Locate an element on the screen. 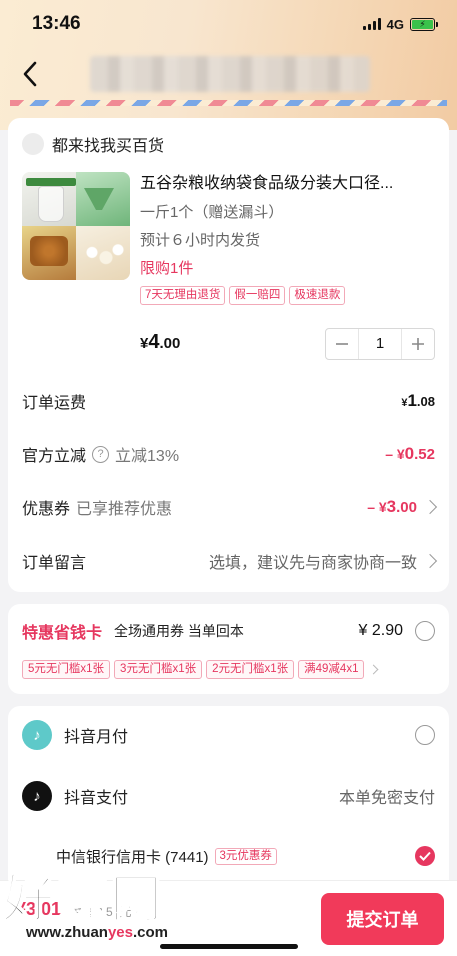 This screenshot has height=956, width=457. official-discount-row: 官方立减 ? 立减13% – ¥ 0 .52 is located at coordinates (228, 454).